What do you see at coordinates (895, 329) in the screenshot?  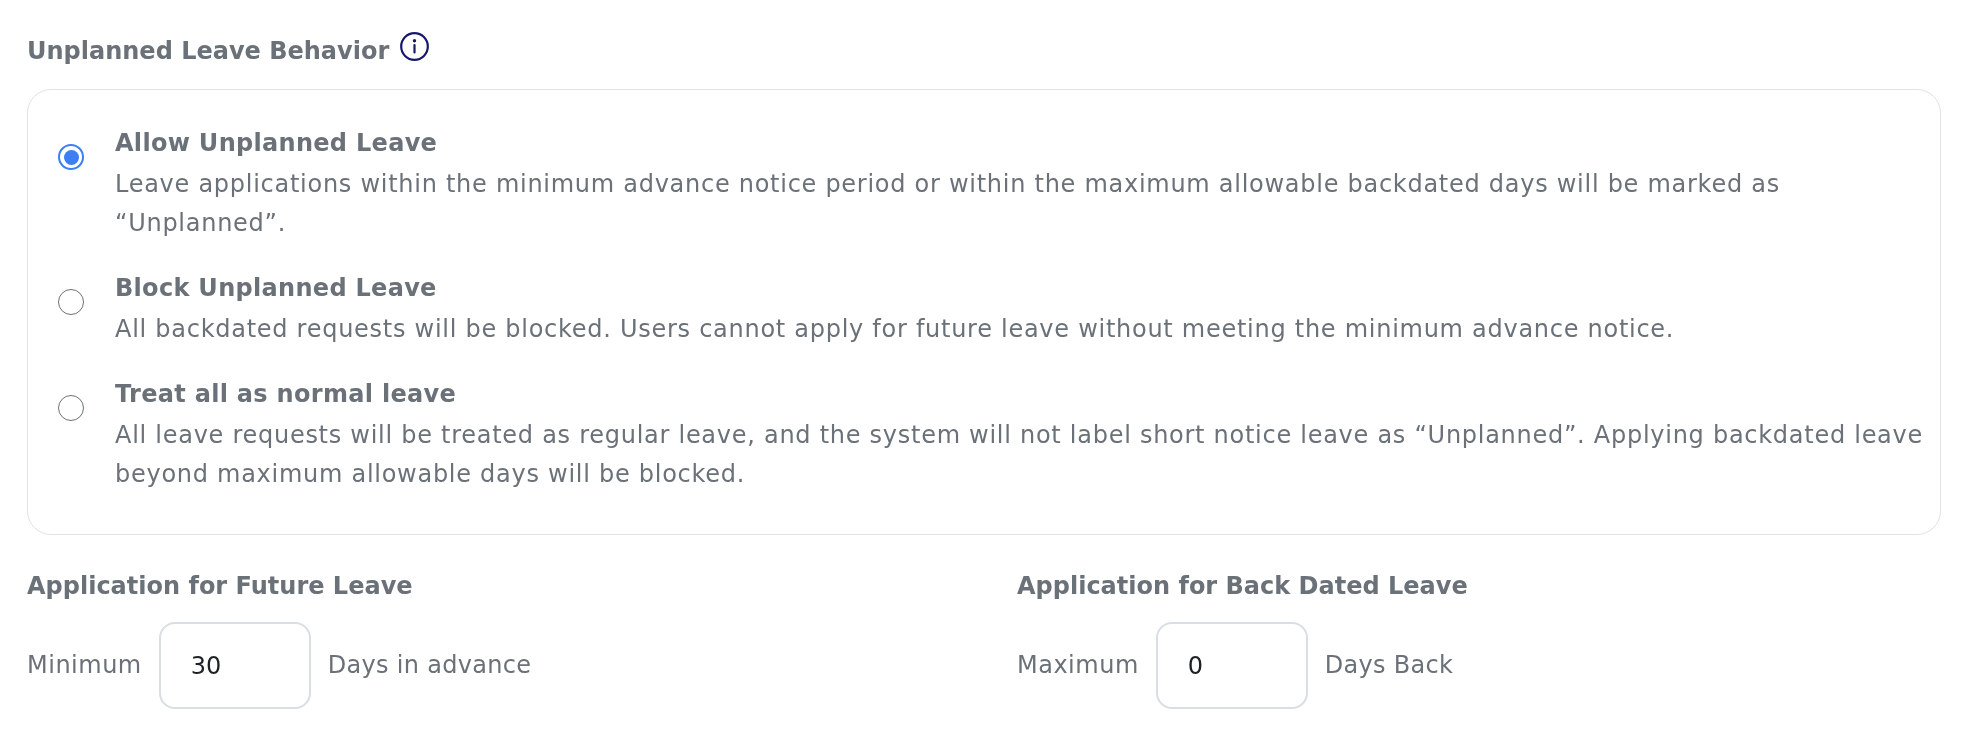 I see `option-description: All backdated requests will be blocked. Users cannot apply for future leave without meeting the minimum advance notice.` at bounding box center [895, 329].